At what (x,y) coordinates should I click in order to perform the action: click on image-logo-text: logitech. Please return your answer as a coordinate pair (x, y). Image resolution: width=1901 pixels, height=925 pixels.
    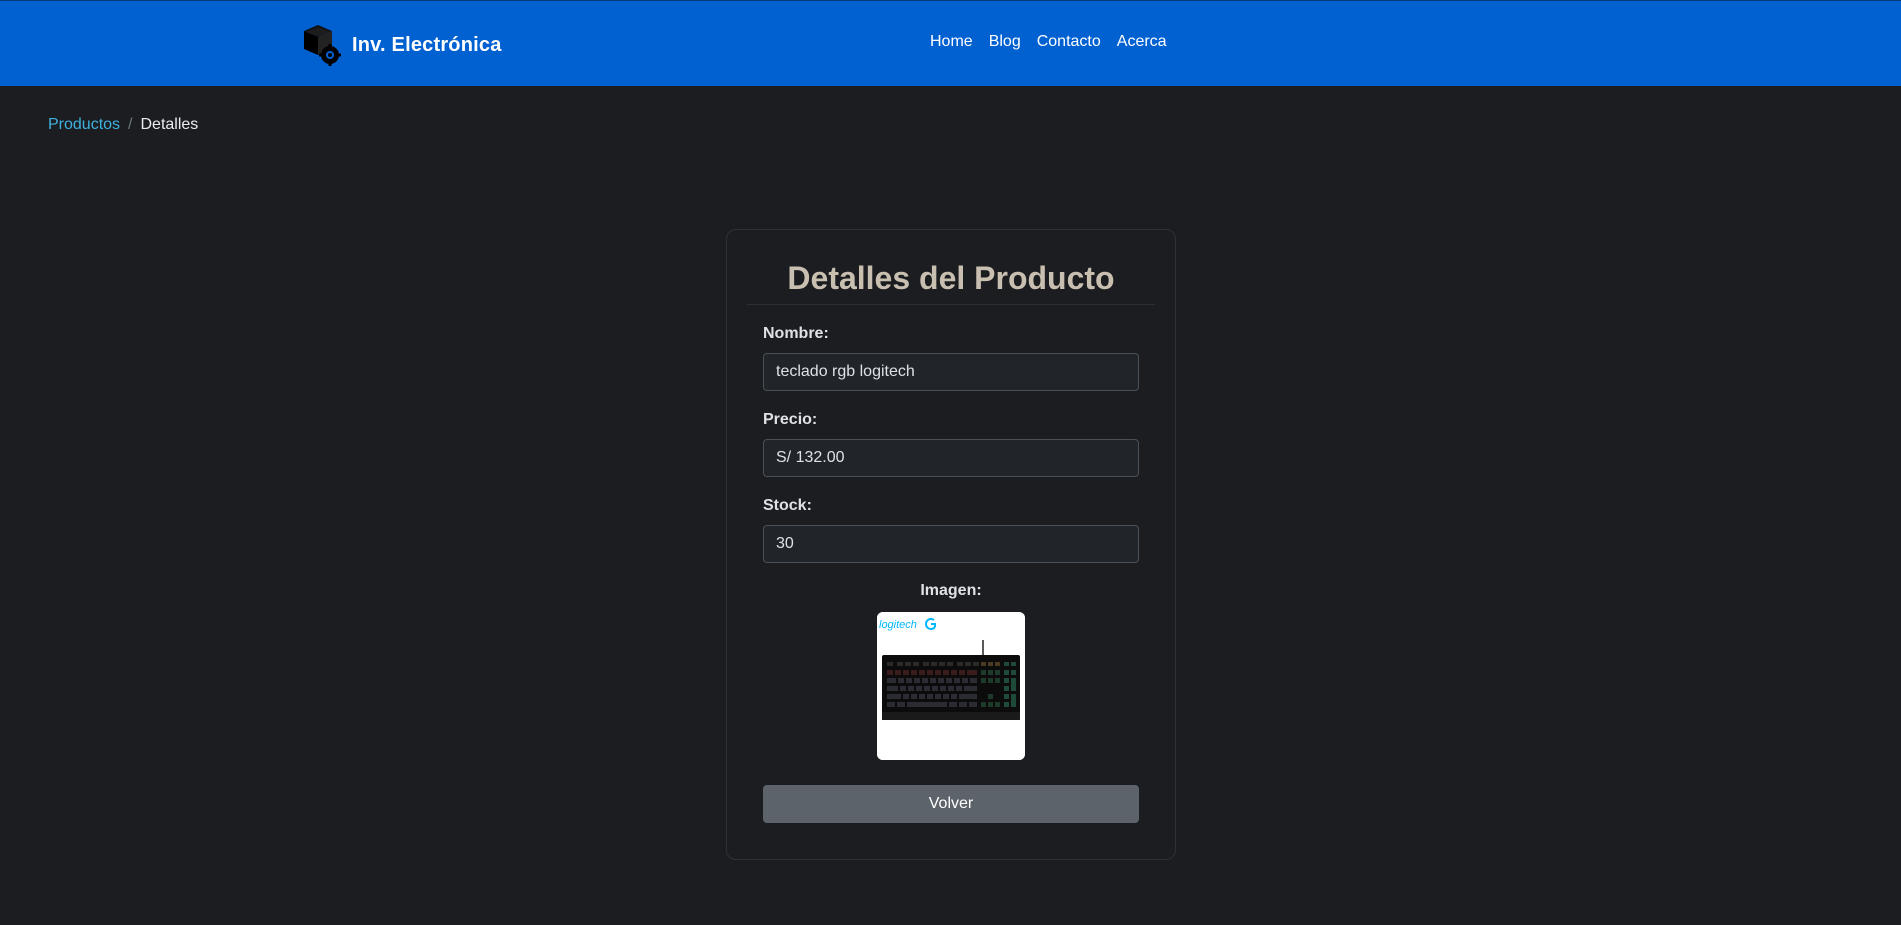
    Looking at the image, I should click on (898, 625).